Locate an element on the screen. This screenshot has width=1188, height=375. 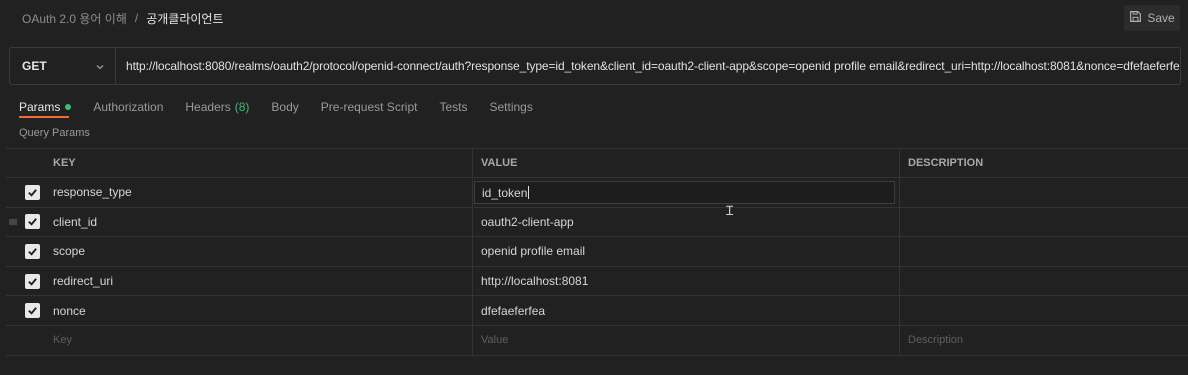
new-description-input: Description is located at coordinates (1044, 340).